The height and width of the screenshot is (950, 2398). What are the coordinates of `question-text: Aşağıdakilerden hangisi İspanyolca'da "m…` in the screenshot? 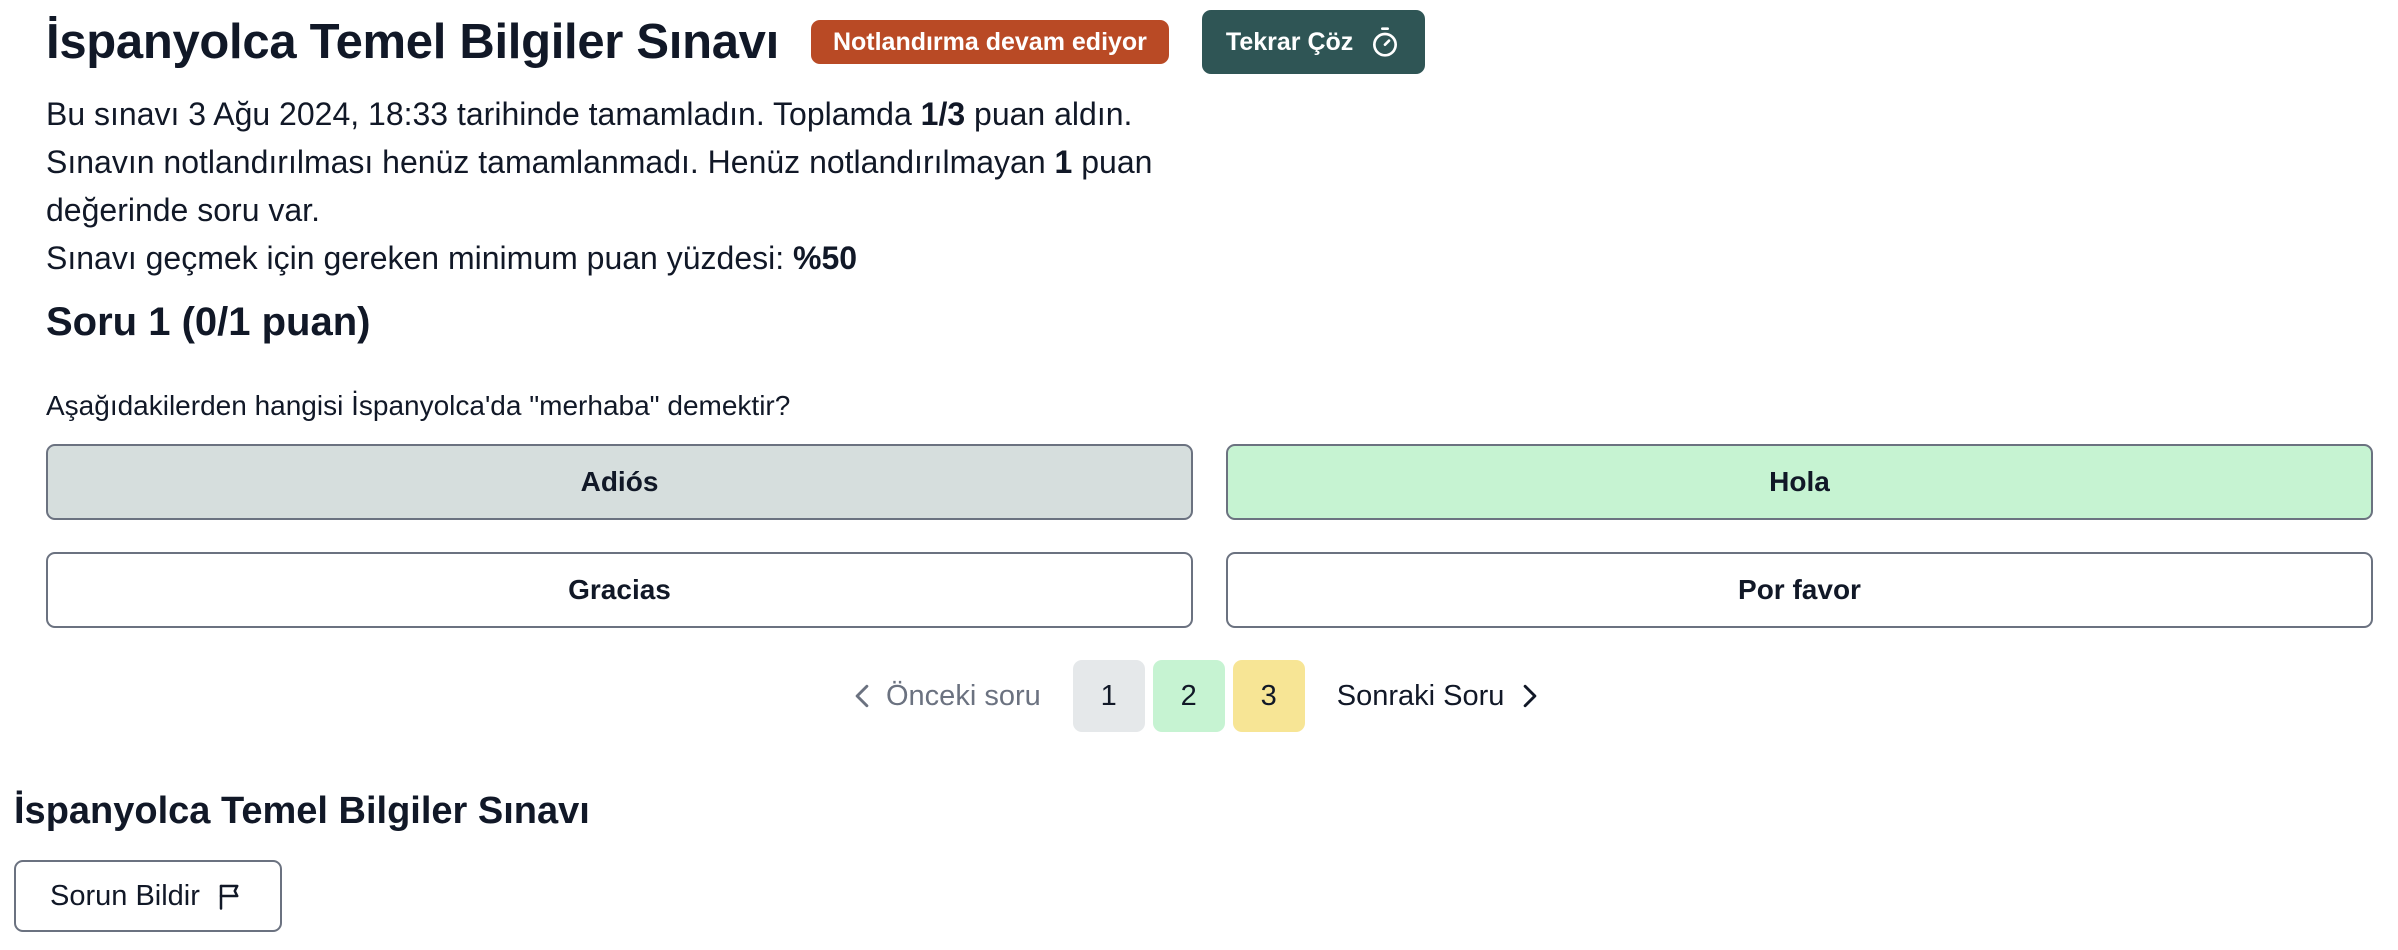 It's located at (418, 405).